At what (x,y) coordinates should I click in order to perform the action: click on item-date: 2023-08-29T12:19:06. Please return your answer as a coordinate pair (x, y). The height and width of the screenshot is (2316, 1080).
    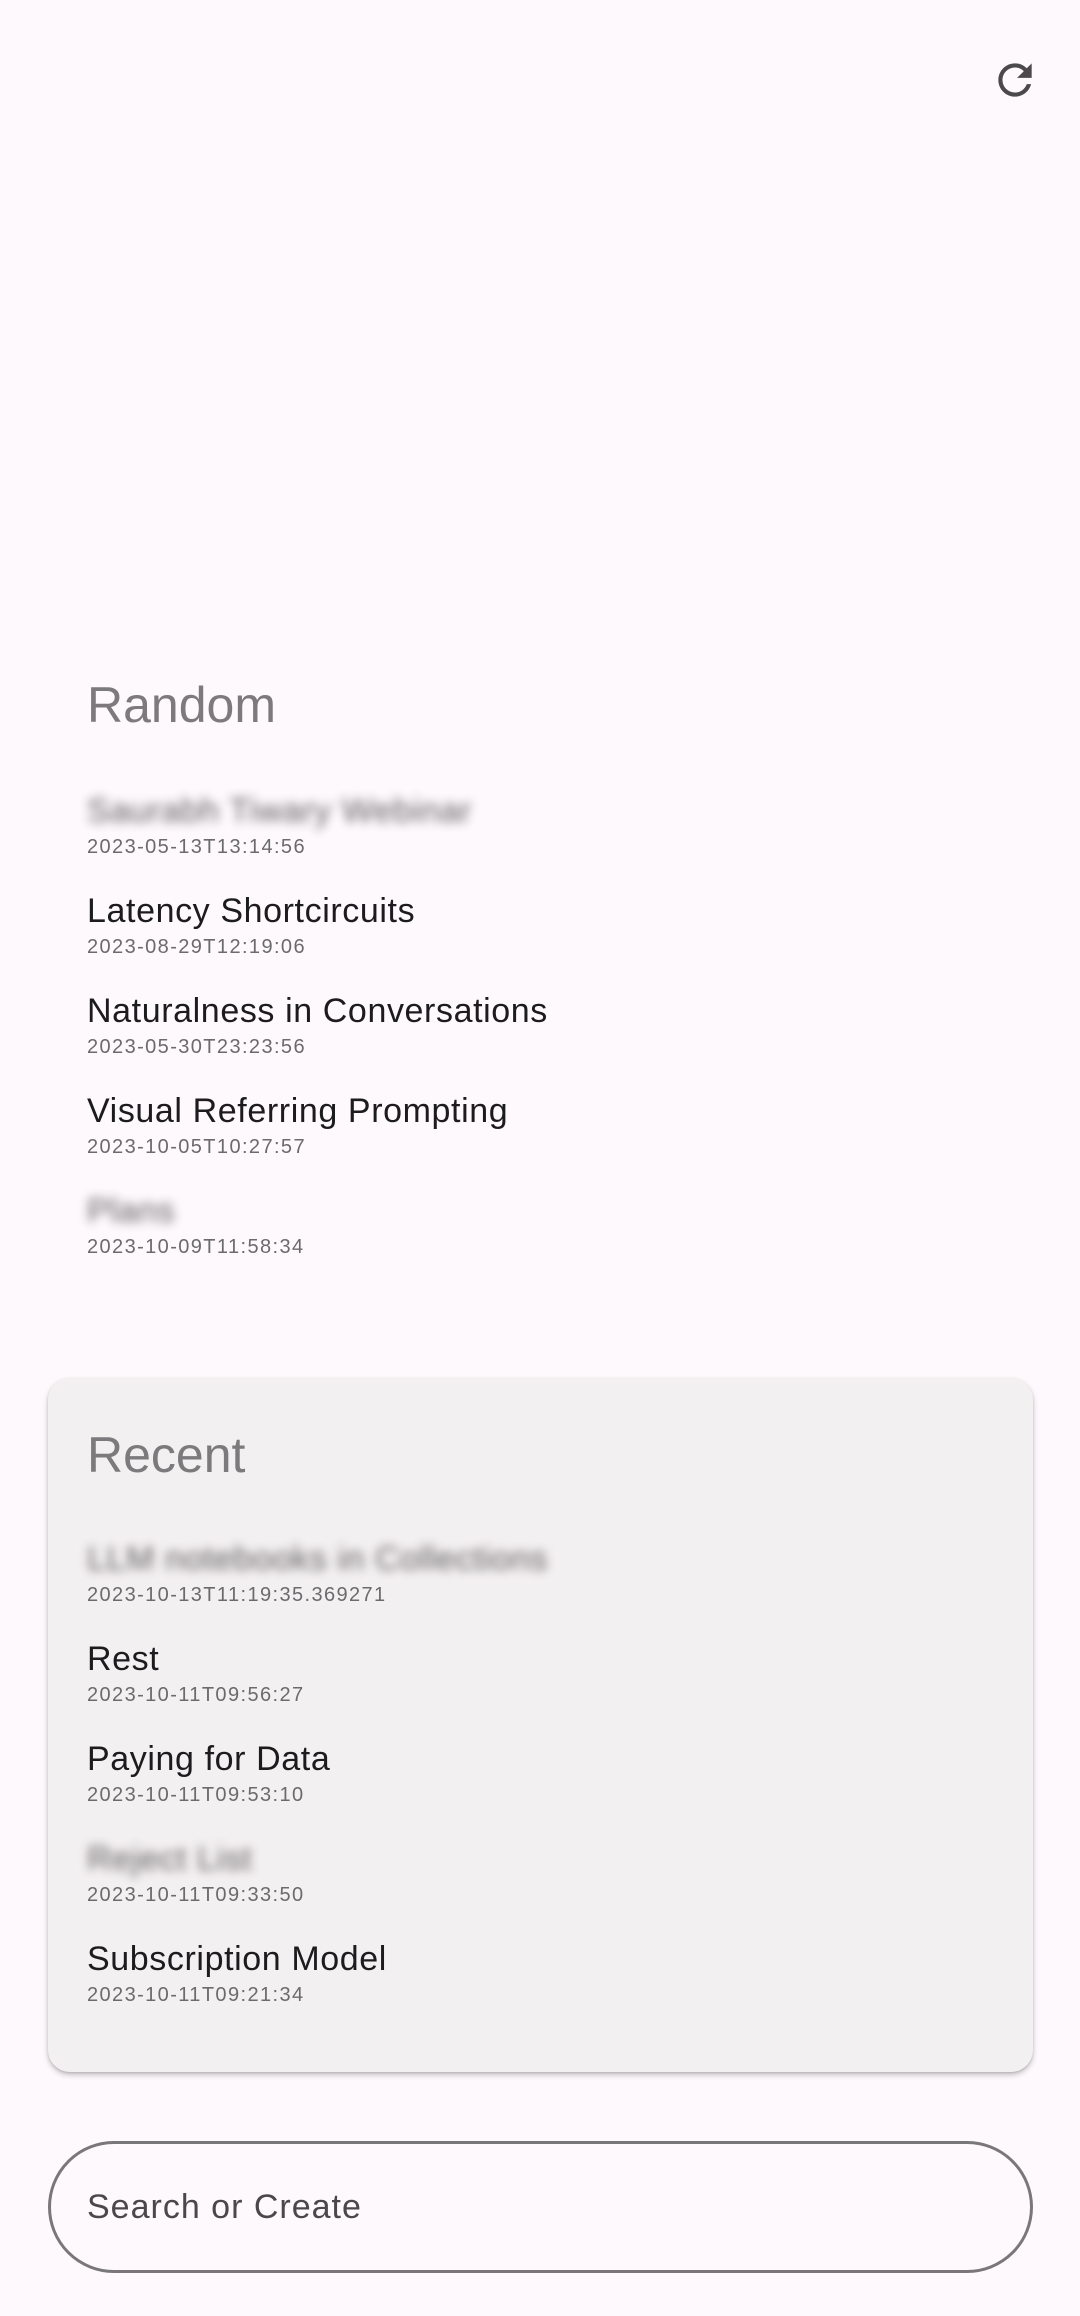
    Looking at the image, I should click on (196, 947).